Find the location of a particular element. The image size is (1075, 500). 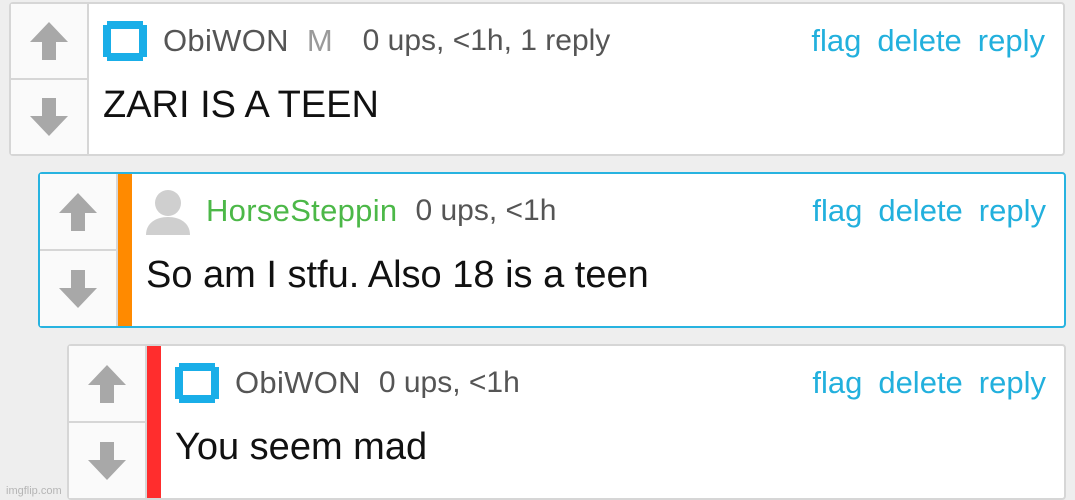

default-user-icon is located at coordinates (168, 212).